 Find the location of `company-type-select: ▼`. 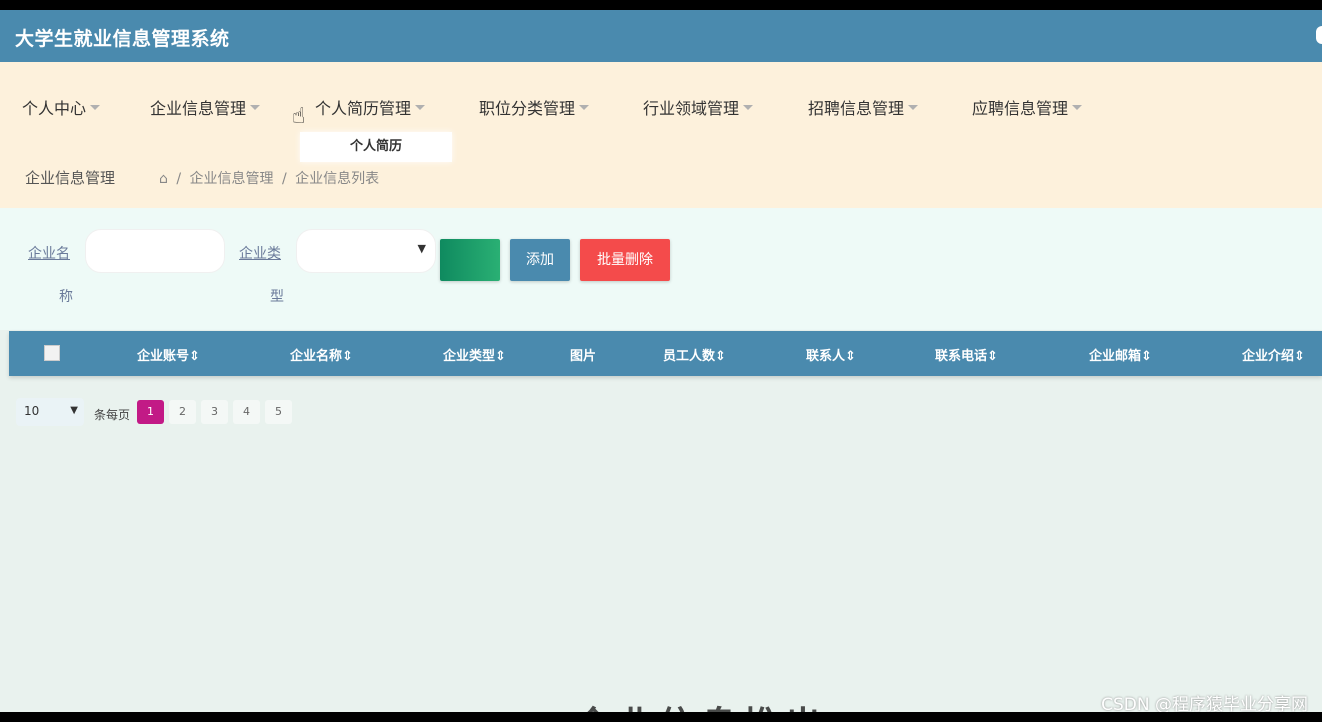

company-type-select: ▼ is located at coordinates (366, 251).